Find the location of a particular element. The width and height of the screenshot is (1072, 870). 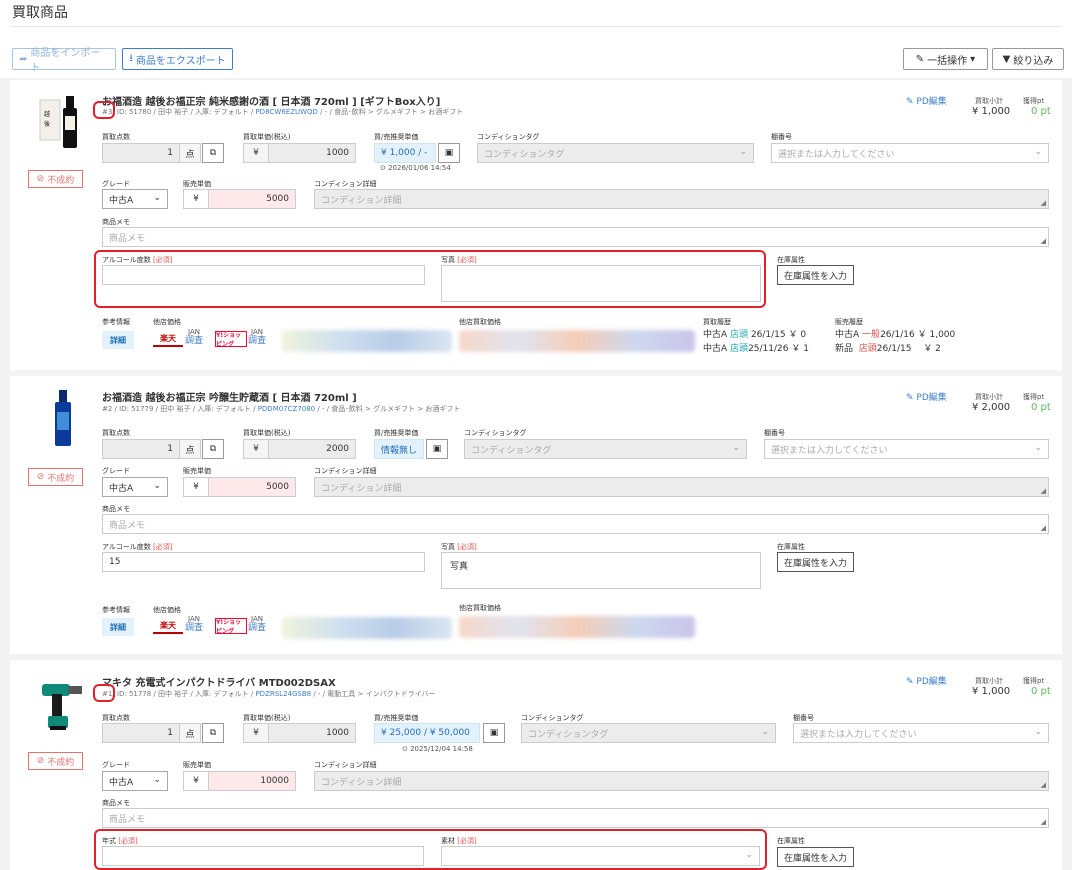

blurred-price-widget is located at coordinates (367, 628).